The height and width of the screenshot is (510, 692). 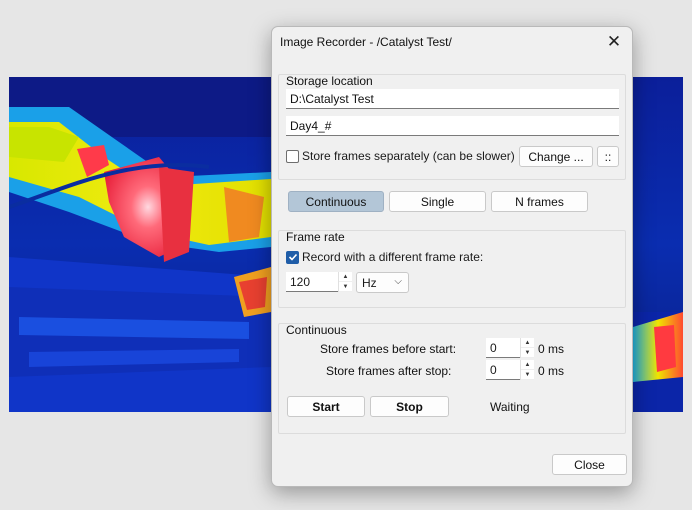 I want to click on frame-rate-value: 120, so click(x=300, y=282).